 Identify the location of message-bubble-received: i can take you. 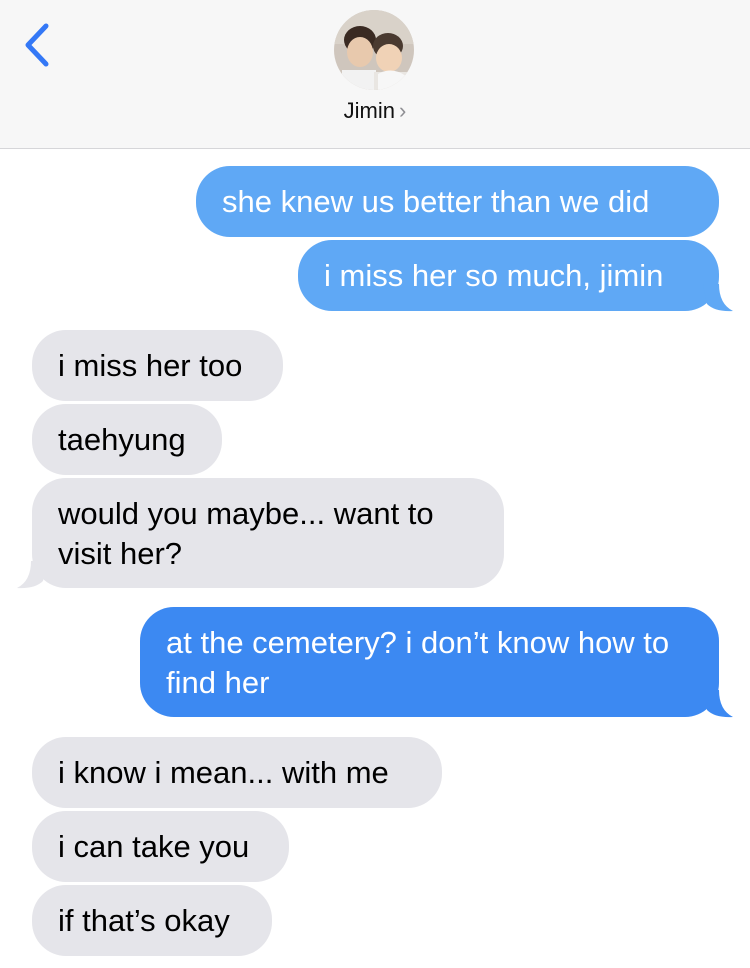
(160, 846).